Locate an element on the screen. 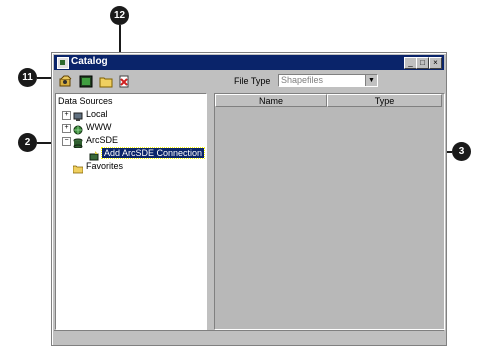 This screenshot has width=486, height=351. column-header-name: Name is located at coordinates (271, 100).